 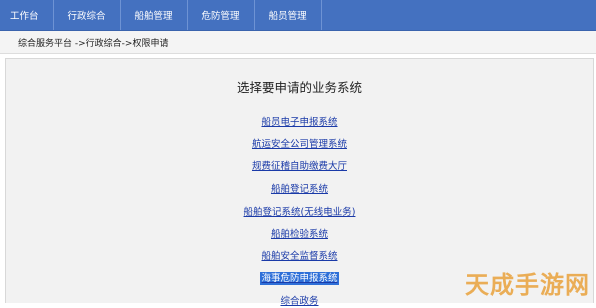 What do you see at coordinates (299, 143) in the screenshot?
I see `system-link-shipping-safety-company: 航运安全公司管理系统` at bounding box center [299, 143].